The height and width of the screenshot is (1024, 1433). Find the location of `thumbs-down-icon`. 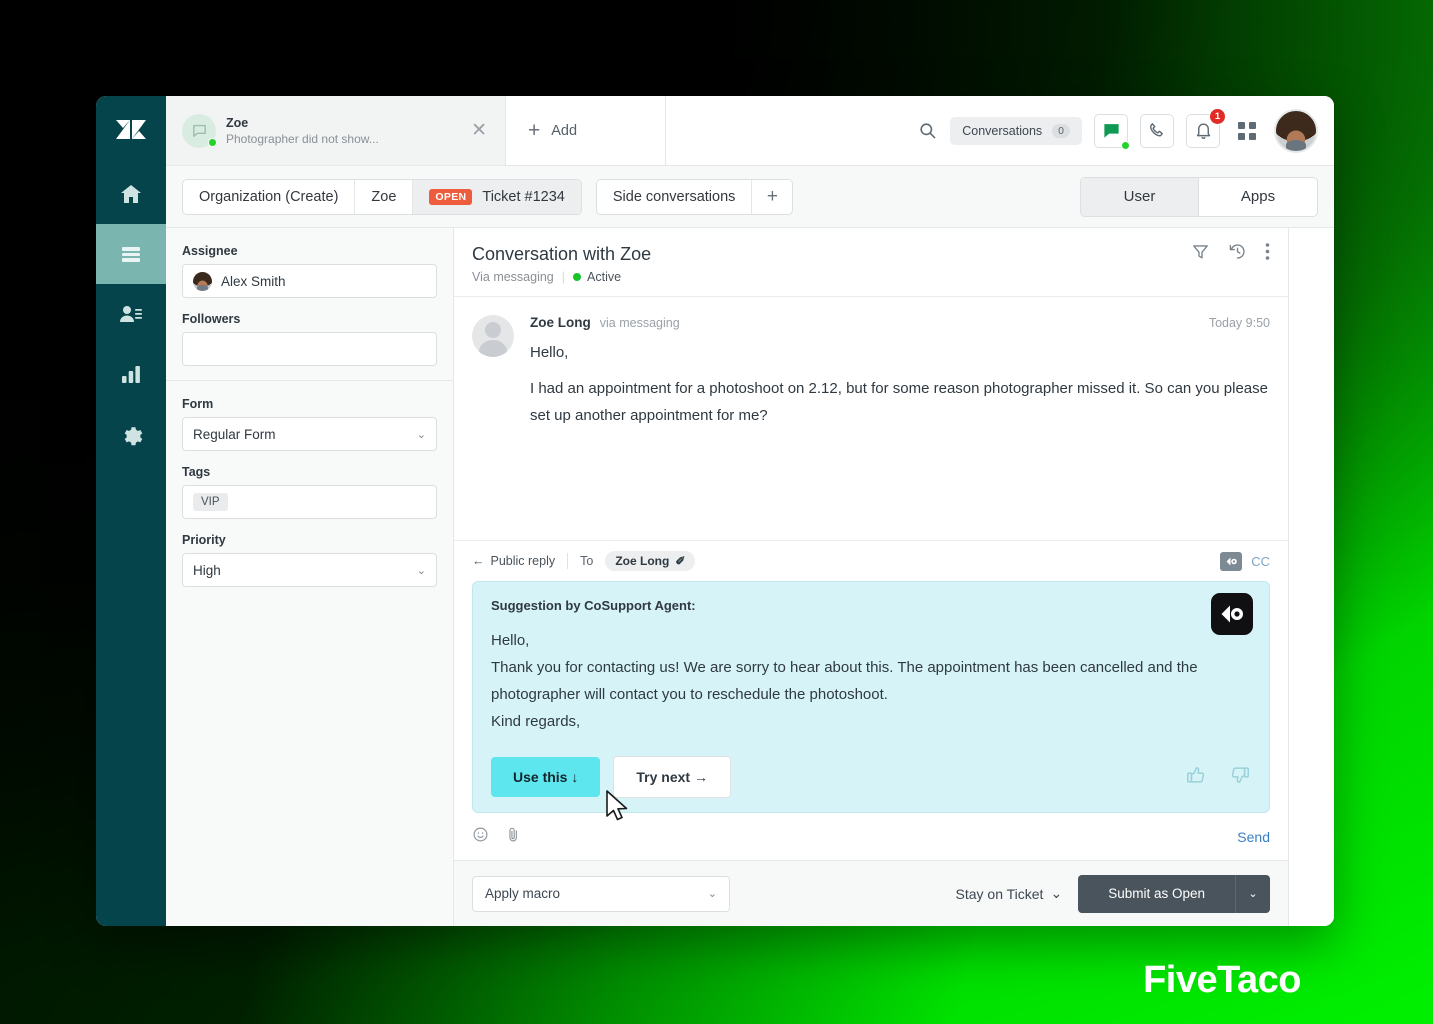

thumbs-down-icon is located at coordinates (1240, 777).